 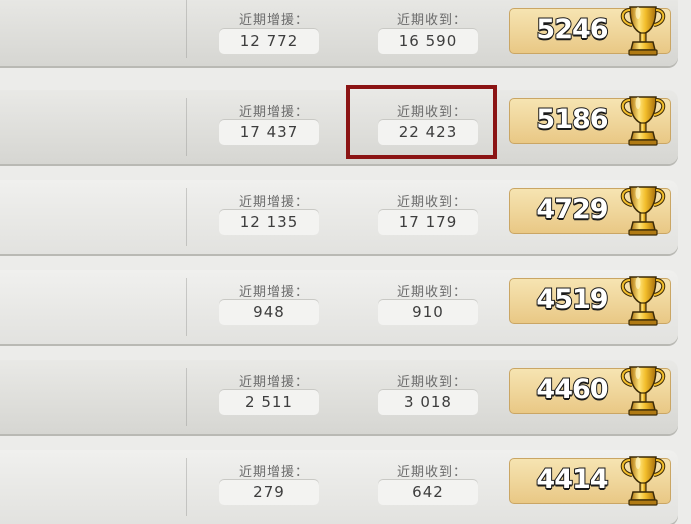 I want to click on member-row: 近期增援： 279 近期收到： 642 4414, so click(x=339, y=487).